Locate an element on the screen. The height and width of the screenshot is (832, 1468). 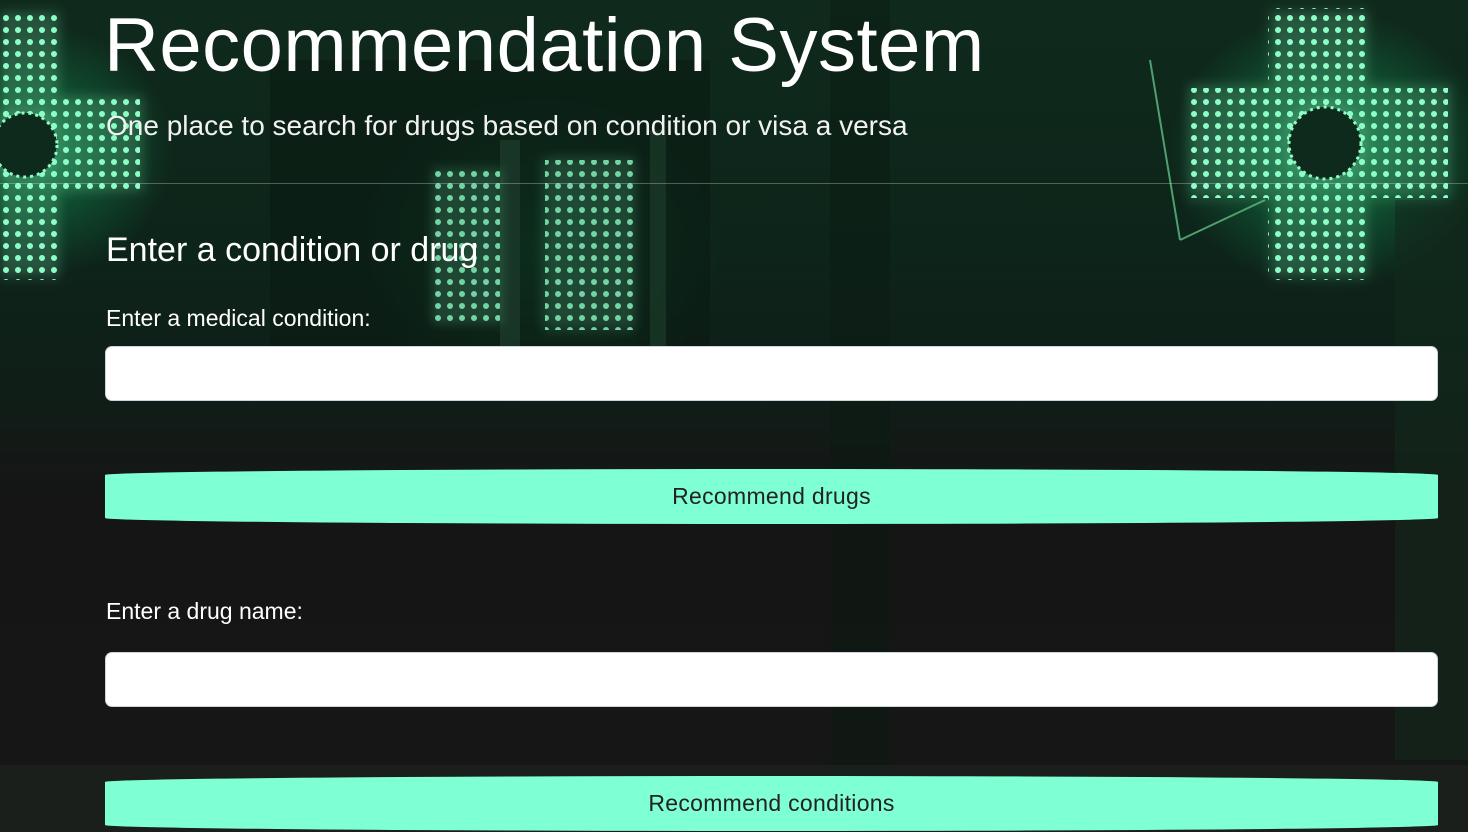
recommend-drugs-button: Recommend drugs is located at coordinates (771, 496).